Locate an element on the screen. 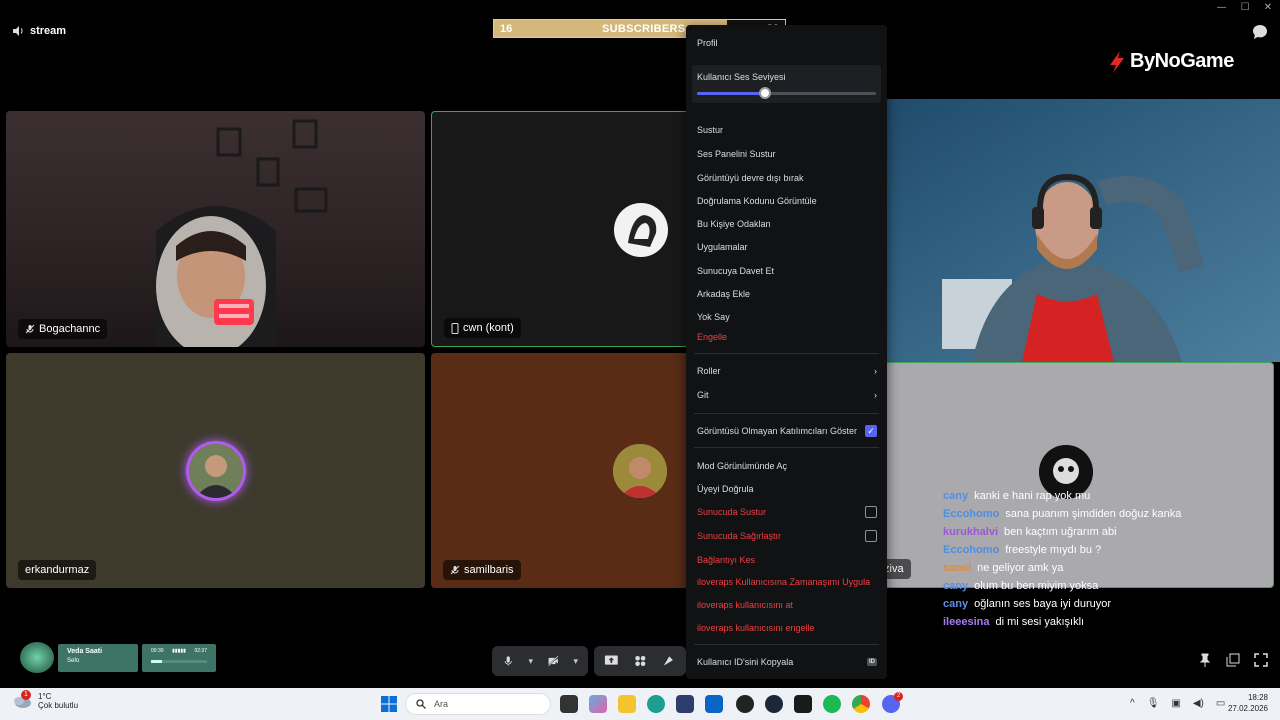  menu-item: Görüntüyü devre dışı bırak is located at coordinates (787, 178).